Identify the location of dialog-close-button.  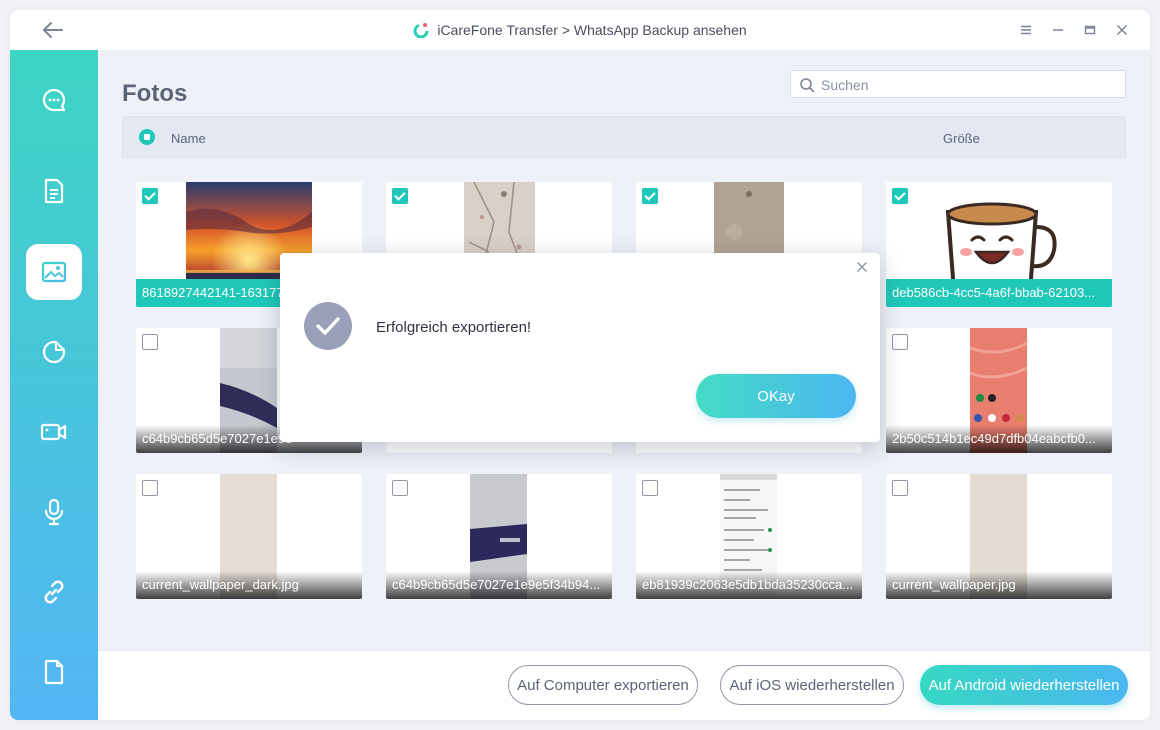
(862, 267).